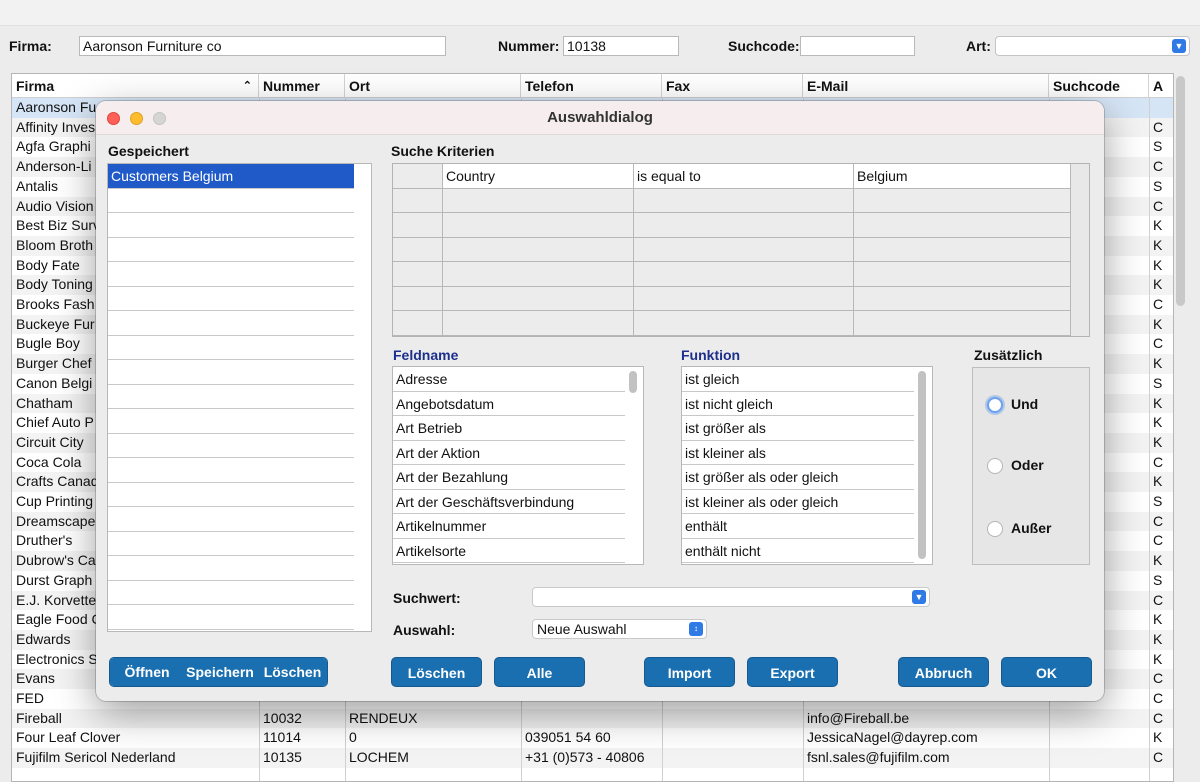 The image size is (1200, 782). What do you see at coordinates (538, 176) in the screenshot?
I see `criteria-cell-field: Country` at bounding box center [538, 176].